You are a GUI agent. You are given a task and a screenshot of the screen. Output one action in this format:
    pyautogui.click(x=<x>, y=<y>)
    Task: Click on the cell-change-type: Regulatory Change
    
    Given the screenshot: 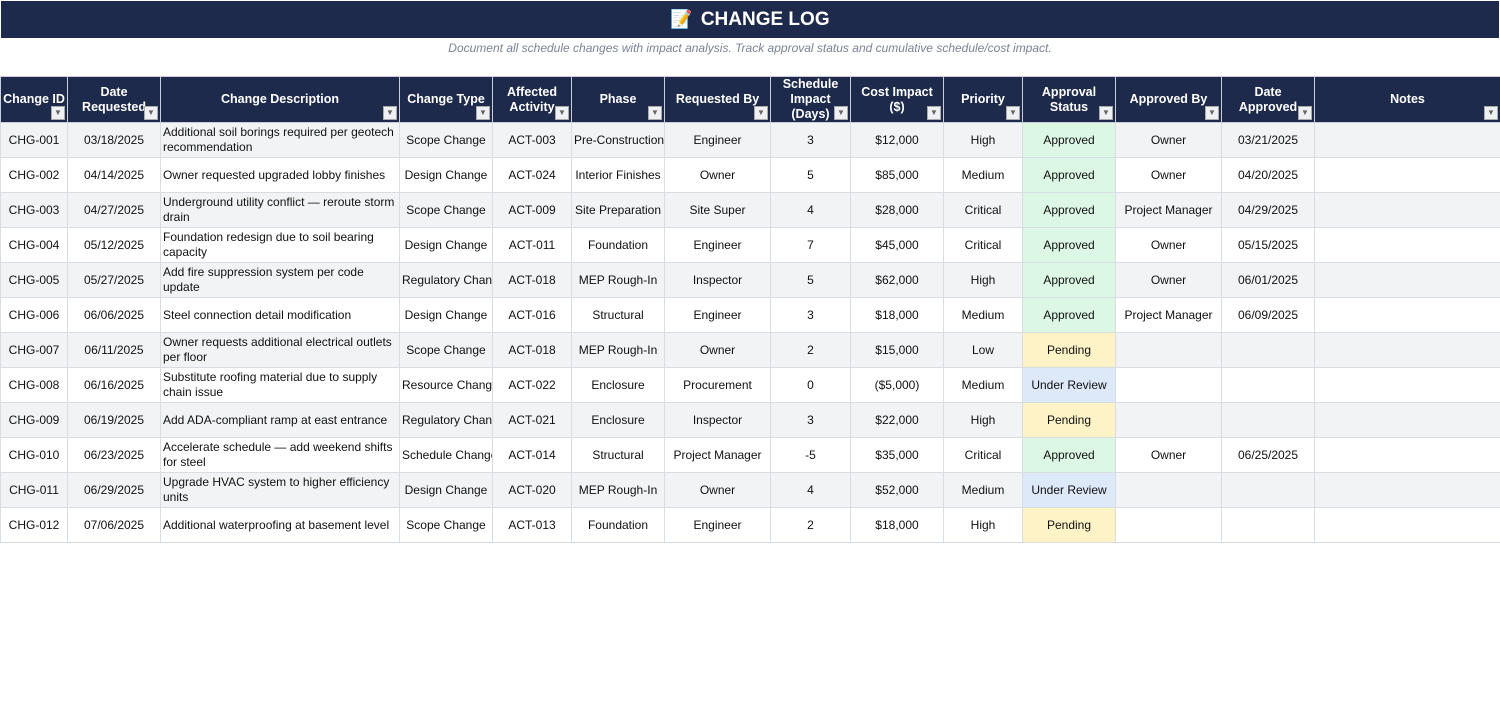 What is the action you would take?
    pyautogui.click(x=446, y=280)
    